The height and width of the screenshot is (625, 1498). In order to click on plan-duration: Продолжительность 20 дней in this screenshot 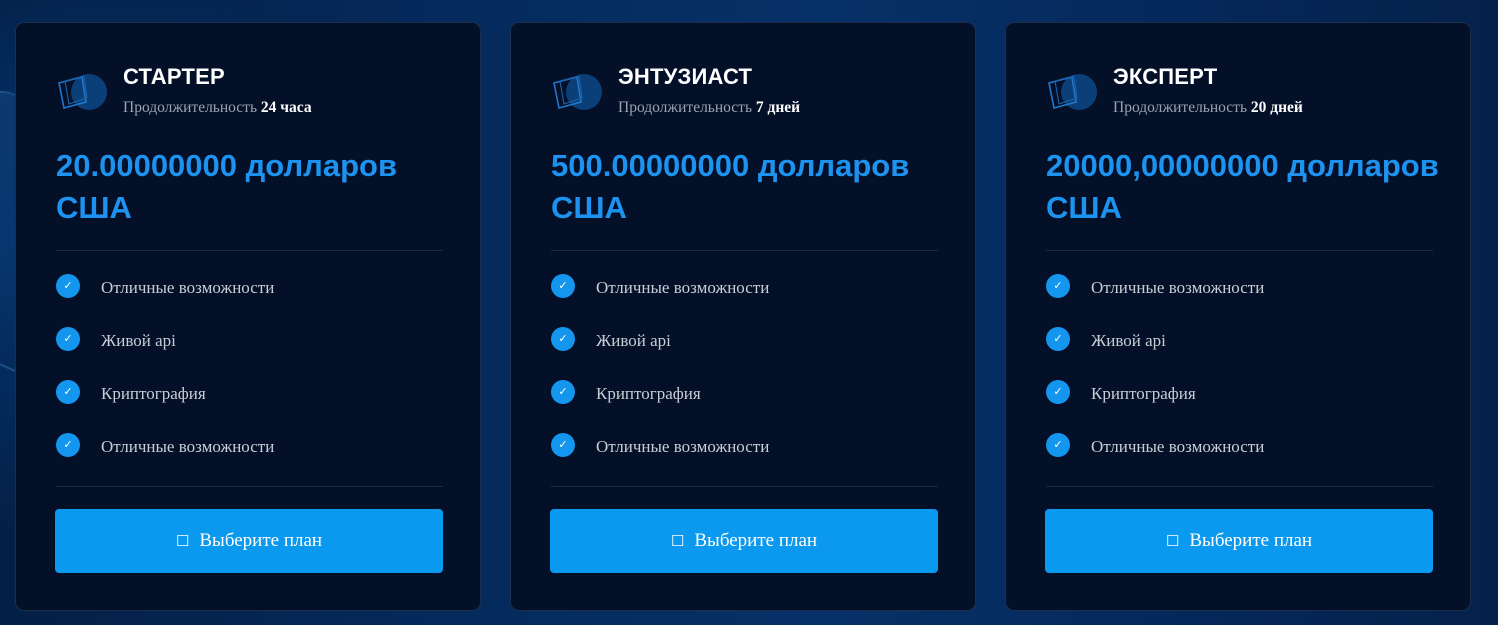, I will do `click(1208, 108)`.